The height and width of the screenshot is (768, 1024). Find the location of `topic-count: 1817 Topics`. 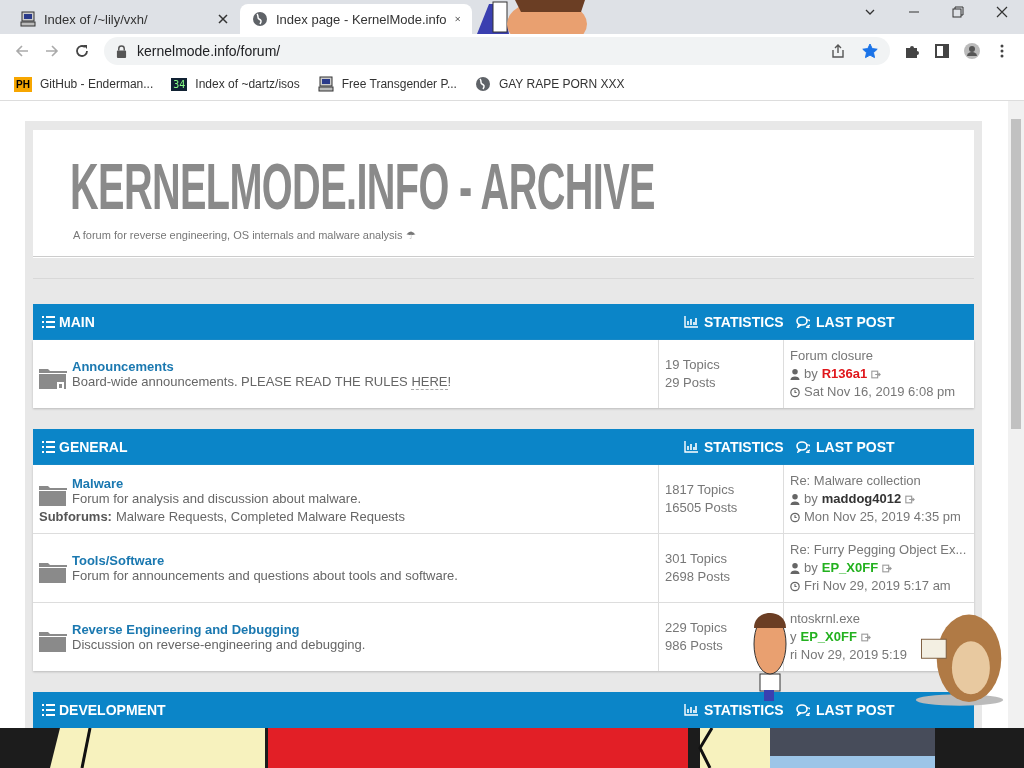

topic-count: 1817 Topics is located at coordinates (700, 490).